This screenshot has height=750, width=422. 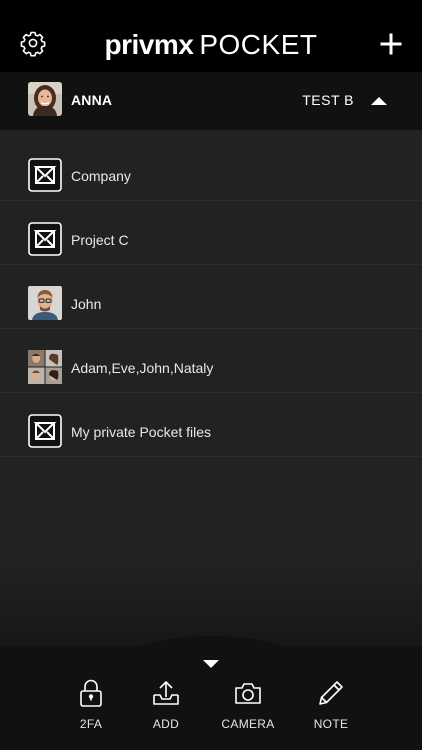 I want to click on list-item-label: John, so click(x=86, y=304).